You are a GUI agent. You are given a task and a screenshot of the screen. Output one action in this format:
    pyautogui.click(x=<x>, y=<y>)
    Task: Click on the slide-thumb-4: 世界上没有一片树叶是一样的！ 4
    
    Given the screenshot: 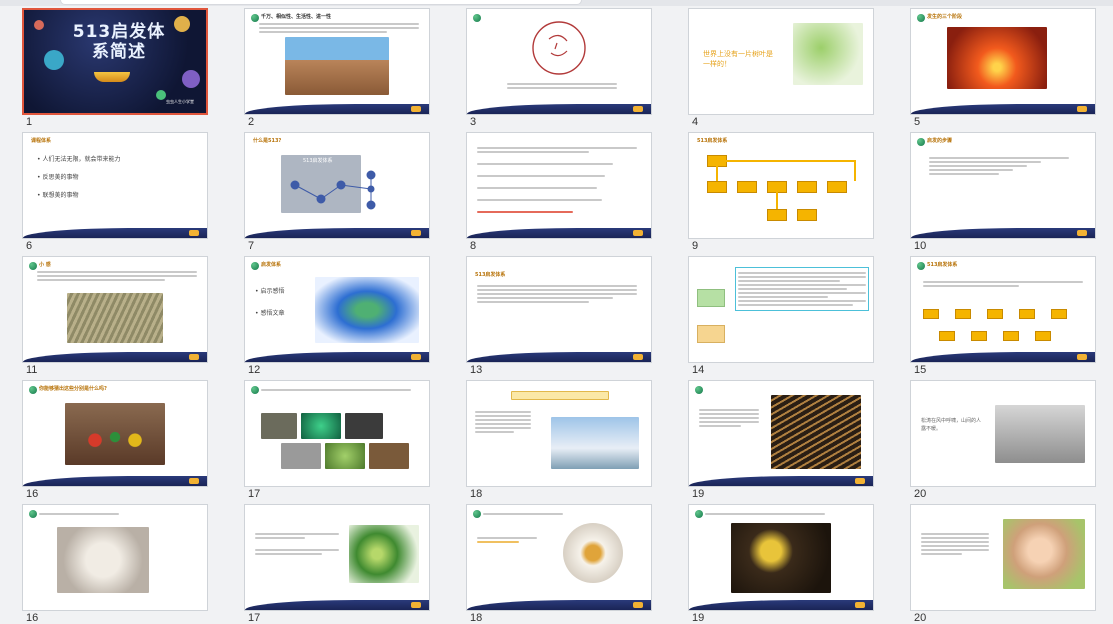 What is the action you would take?
    pyautogui.click(x=781, y=68)
    